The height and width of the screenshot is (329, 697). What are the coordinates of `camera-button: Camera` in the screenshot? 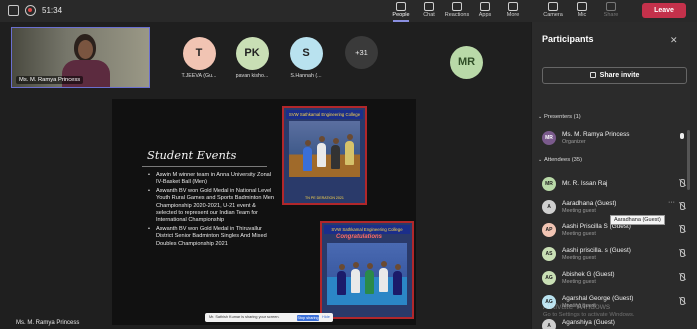 It's located at (553, 11).